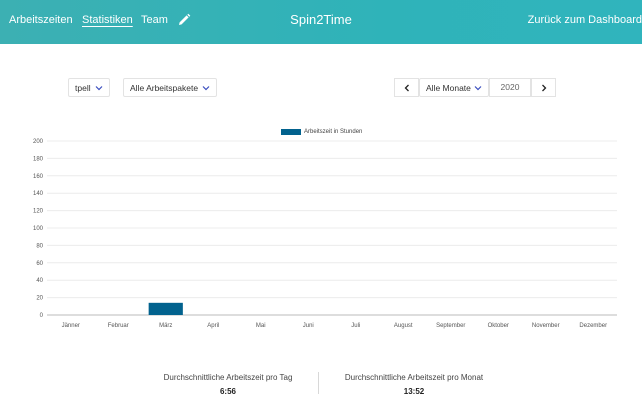 The image size is (642, 412). What do you see at coordinates (585, 20) in the screenshot?
I see `back-to-dashboard-link: Zurück zum Dashboard` at bounding box center [585, 20].